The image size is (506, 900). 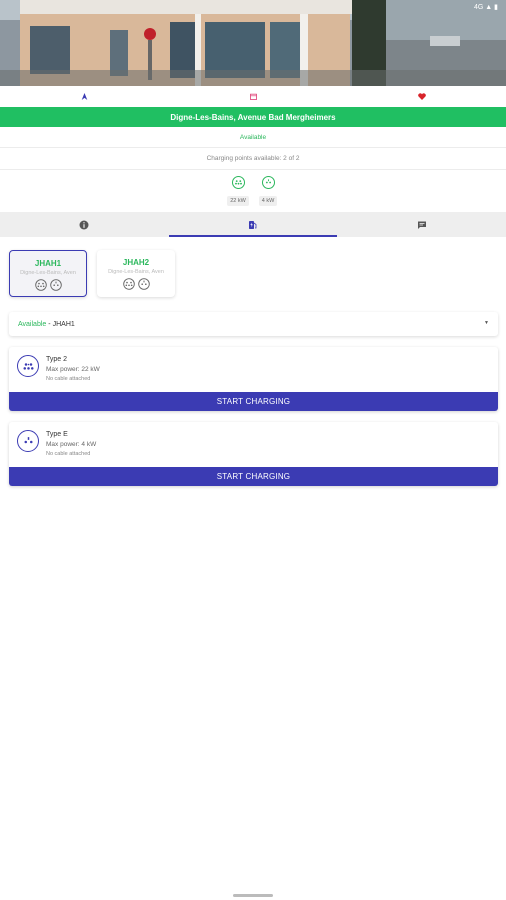 I want to click on charge-point-card-jhah1: JHAH1 Digne-Les-Bains, Aven, so click(x=48, y=273).